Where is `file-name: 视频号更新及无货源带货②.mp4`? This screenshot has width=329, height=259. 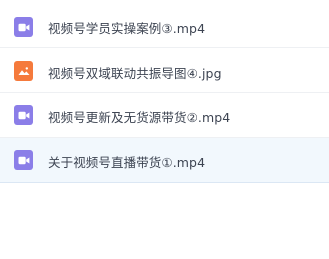
file-name: 视频号更新及无货源带货②.mp4 is located at coordinates (139, 117).